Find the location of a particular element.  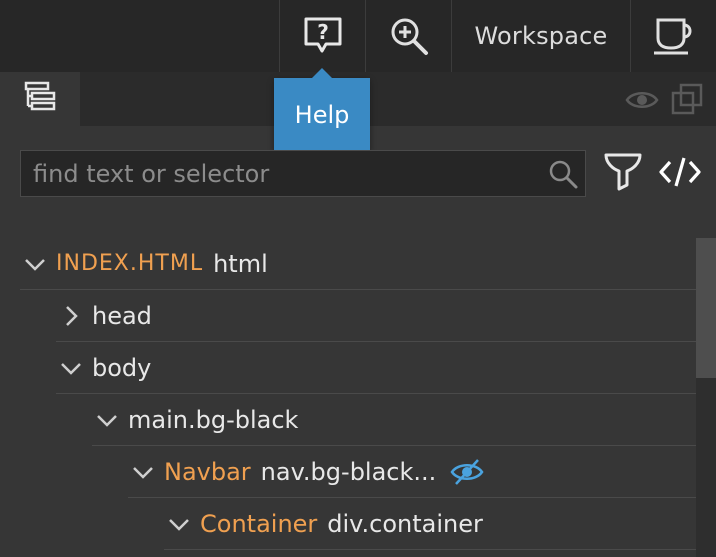

code-icon is located at coordinates (680, 174).